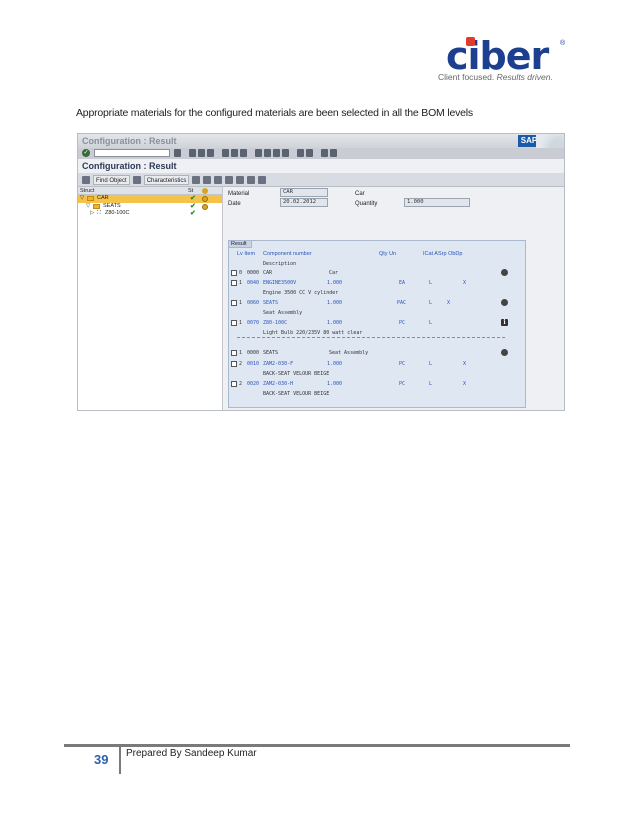 The width and height of the screenshot is (638, 826). Describe the element at coordinates (191, 753) in the screenshot. I see `prepared-by: Prepared By Sandeep Kumar` at that location.